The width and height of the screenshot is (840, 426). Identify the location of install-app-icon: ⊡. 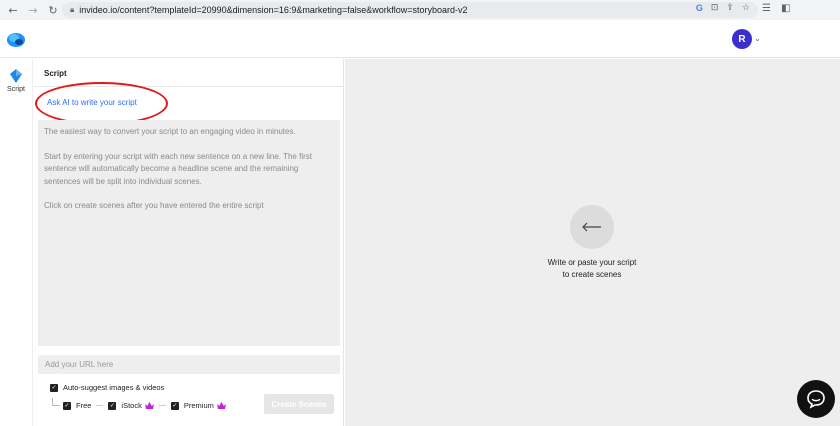
(715, 8).